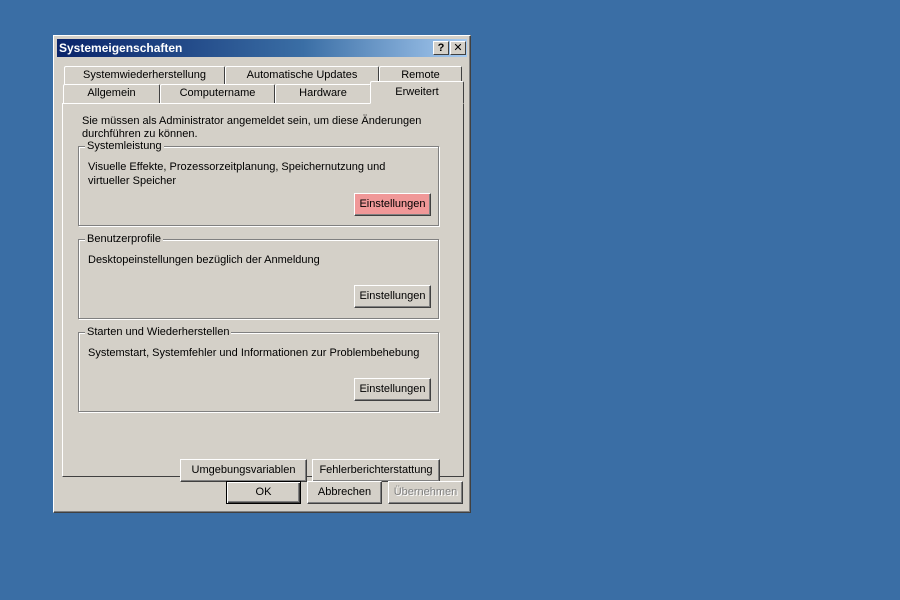  I want to click on error-reporting-button: Fehlerberichterstattung, so click(376, 470).